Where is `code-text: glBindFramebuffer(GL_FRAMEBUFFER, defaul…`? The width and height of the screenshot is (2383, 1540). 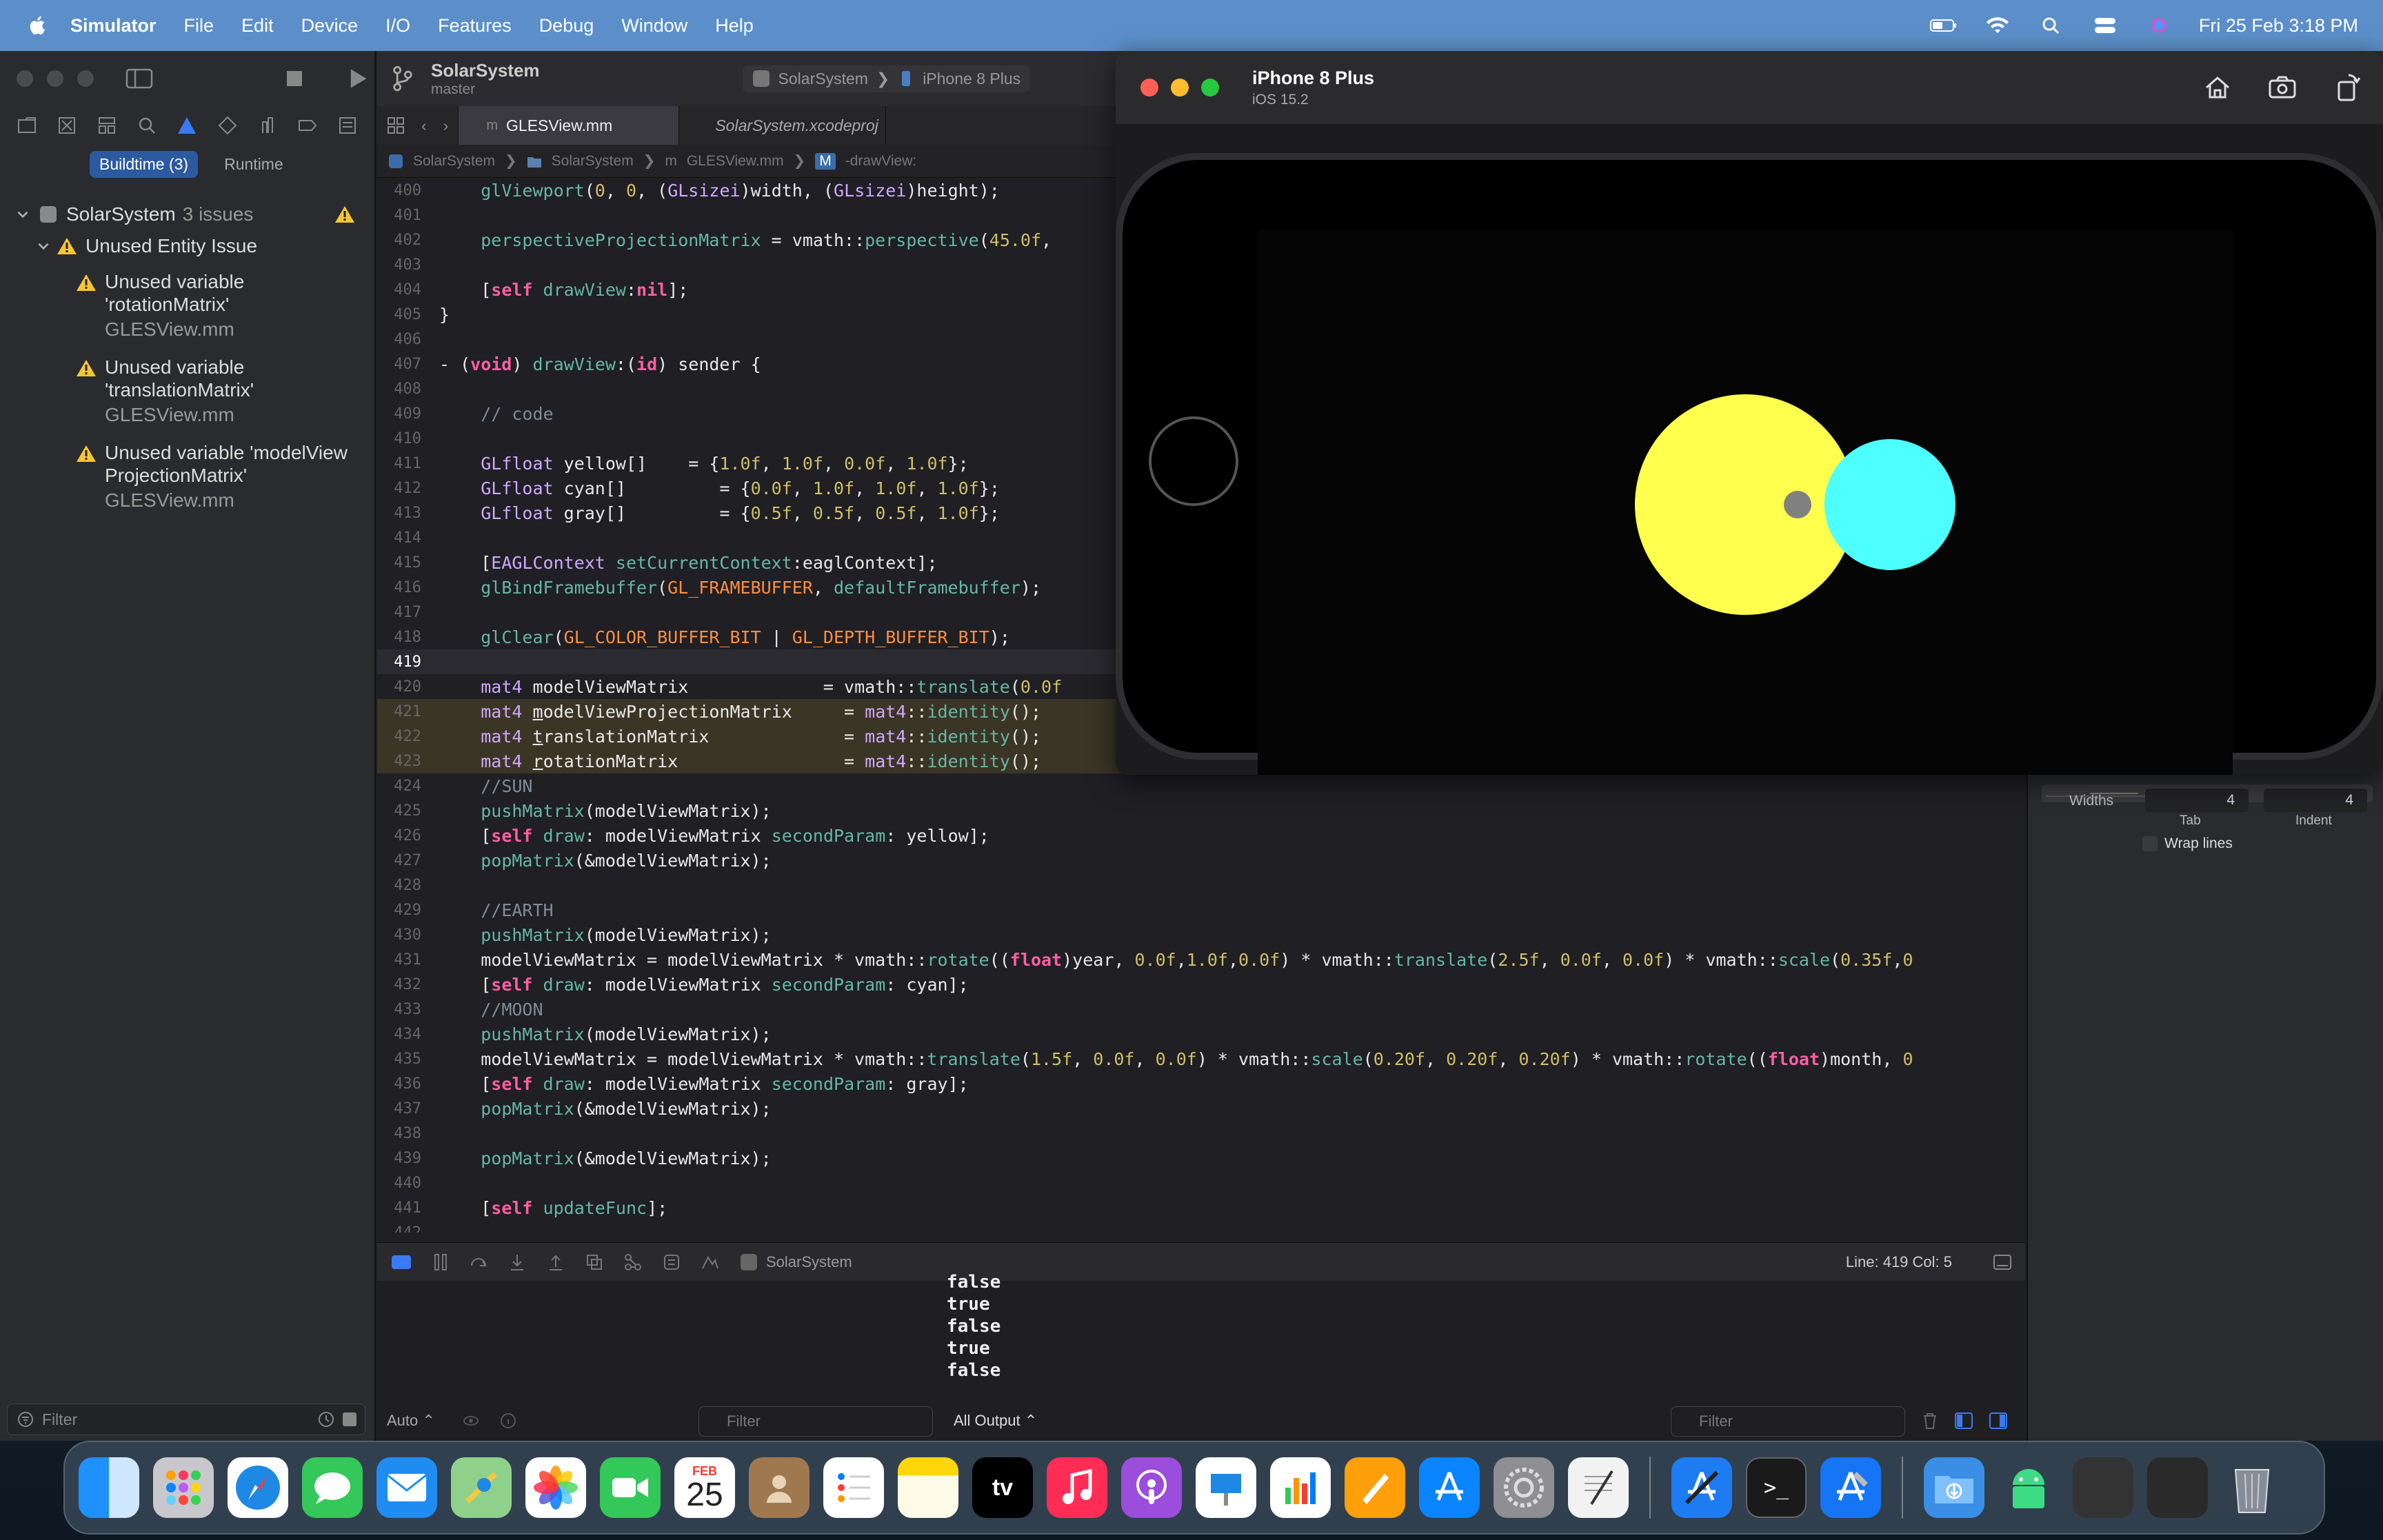 code-text: glBindFramebuffer(GL_FRAMEBUFFER, defaul… is located at coordinates (740, 588).